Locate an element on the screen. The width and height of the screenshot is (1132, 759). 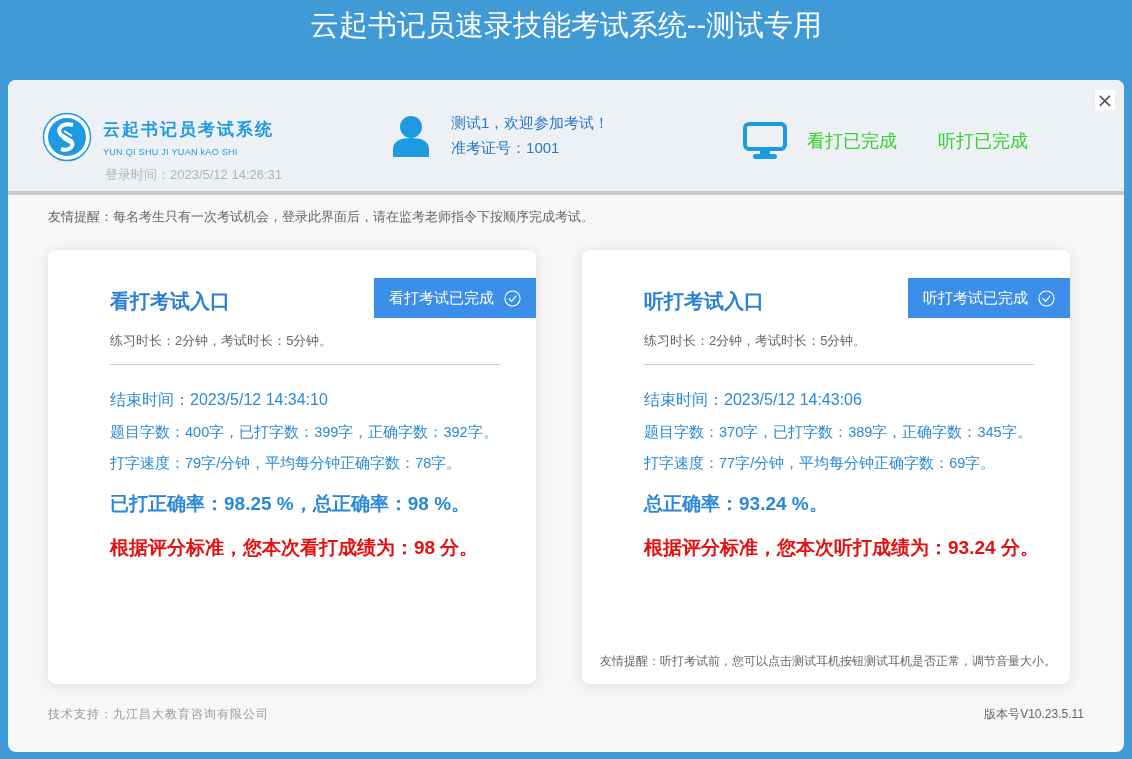
accuracy-text: 已打正确率：98.25 %，总正确率：98 %。 is located at coordinates (291, 504).